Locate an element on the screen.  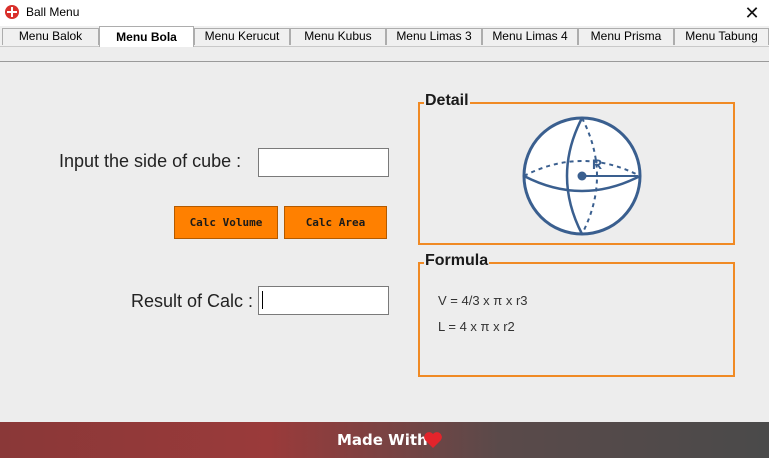
footer-bar: Made With is located at coordinates (384, 440).